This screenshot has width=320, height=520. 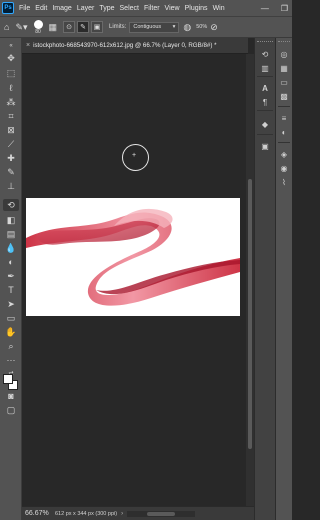 What do you see at coordinates (97, 27) in the screenshot?
I see `sampling-swatch-button: ▣` at bounding box center [97, 27].